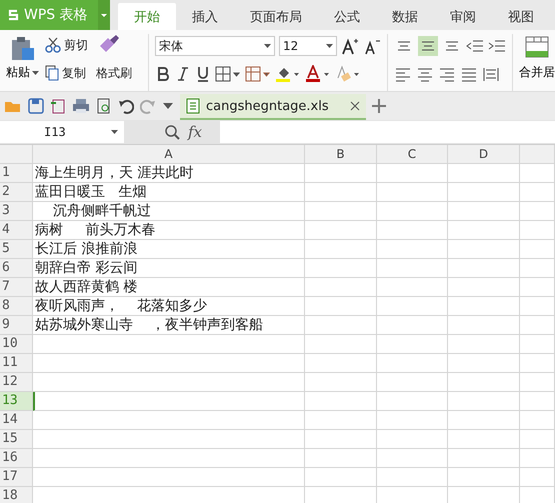 This screenshot has height=503, width=555. Describe the element at coordinates (168, 106) in the screenshot. I see `dropdown-icon` at that location.